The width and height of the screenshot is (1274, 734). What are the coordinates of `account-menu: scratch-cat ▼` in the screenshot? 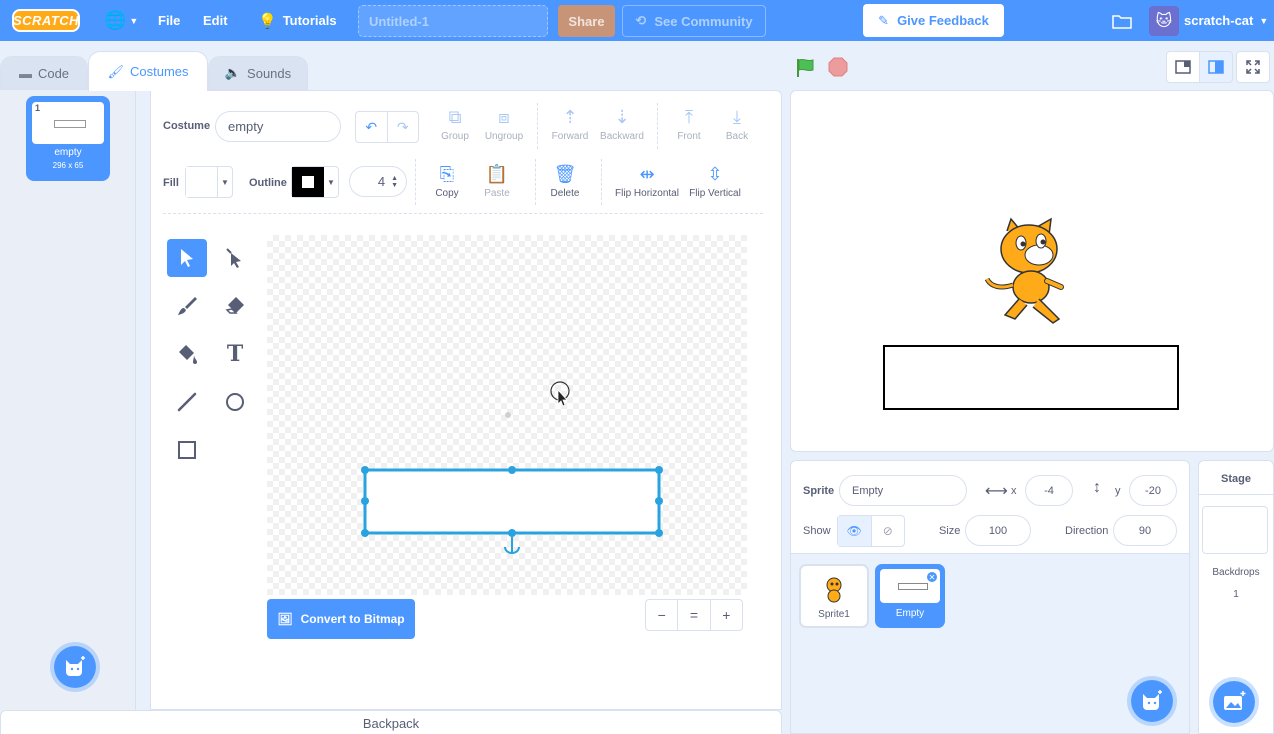 It's located at (1226, 20).